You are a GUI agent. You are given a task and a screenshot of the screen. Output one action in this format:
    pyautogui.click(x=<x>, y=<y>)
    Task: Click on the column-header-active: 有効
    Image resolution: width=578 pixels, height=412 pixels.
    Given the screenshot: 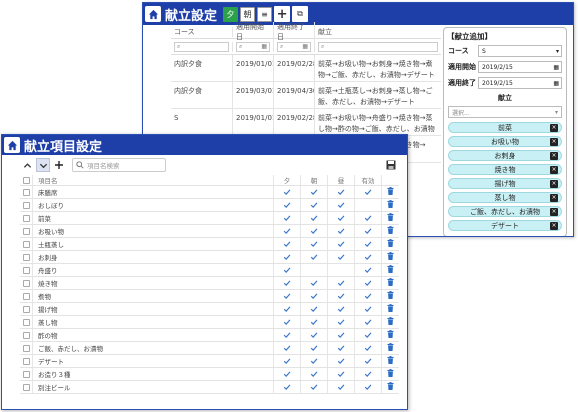 What is the action you would take?
    pyautogui.click(x=368, y=180)
    